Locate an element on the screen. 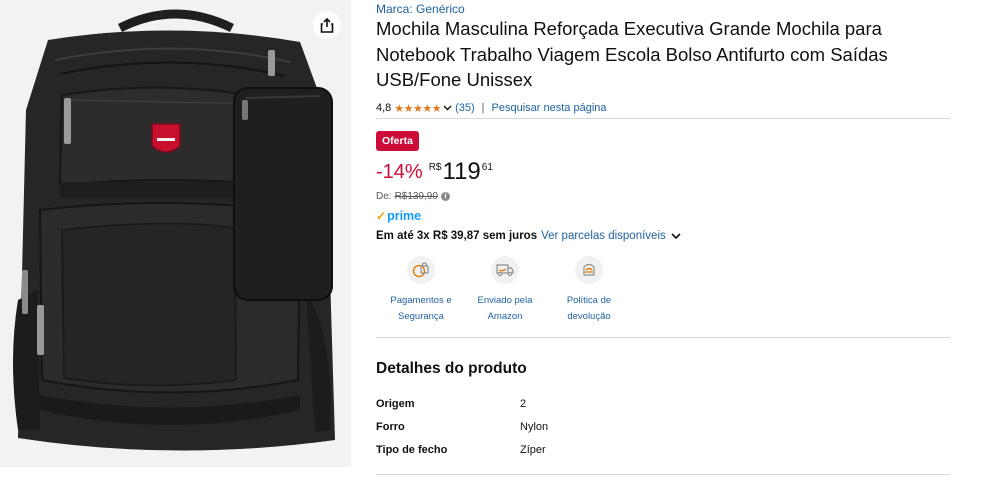 The width and height of the screenshot is (983, 477). deal-badge: Oferta is located at coordinates (397, 141).